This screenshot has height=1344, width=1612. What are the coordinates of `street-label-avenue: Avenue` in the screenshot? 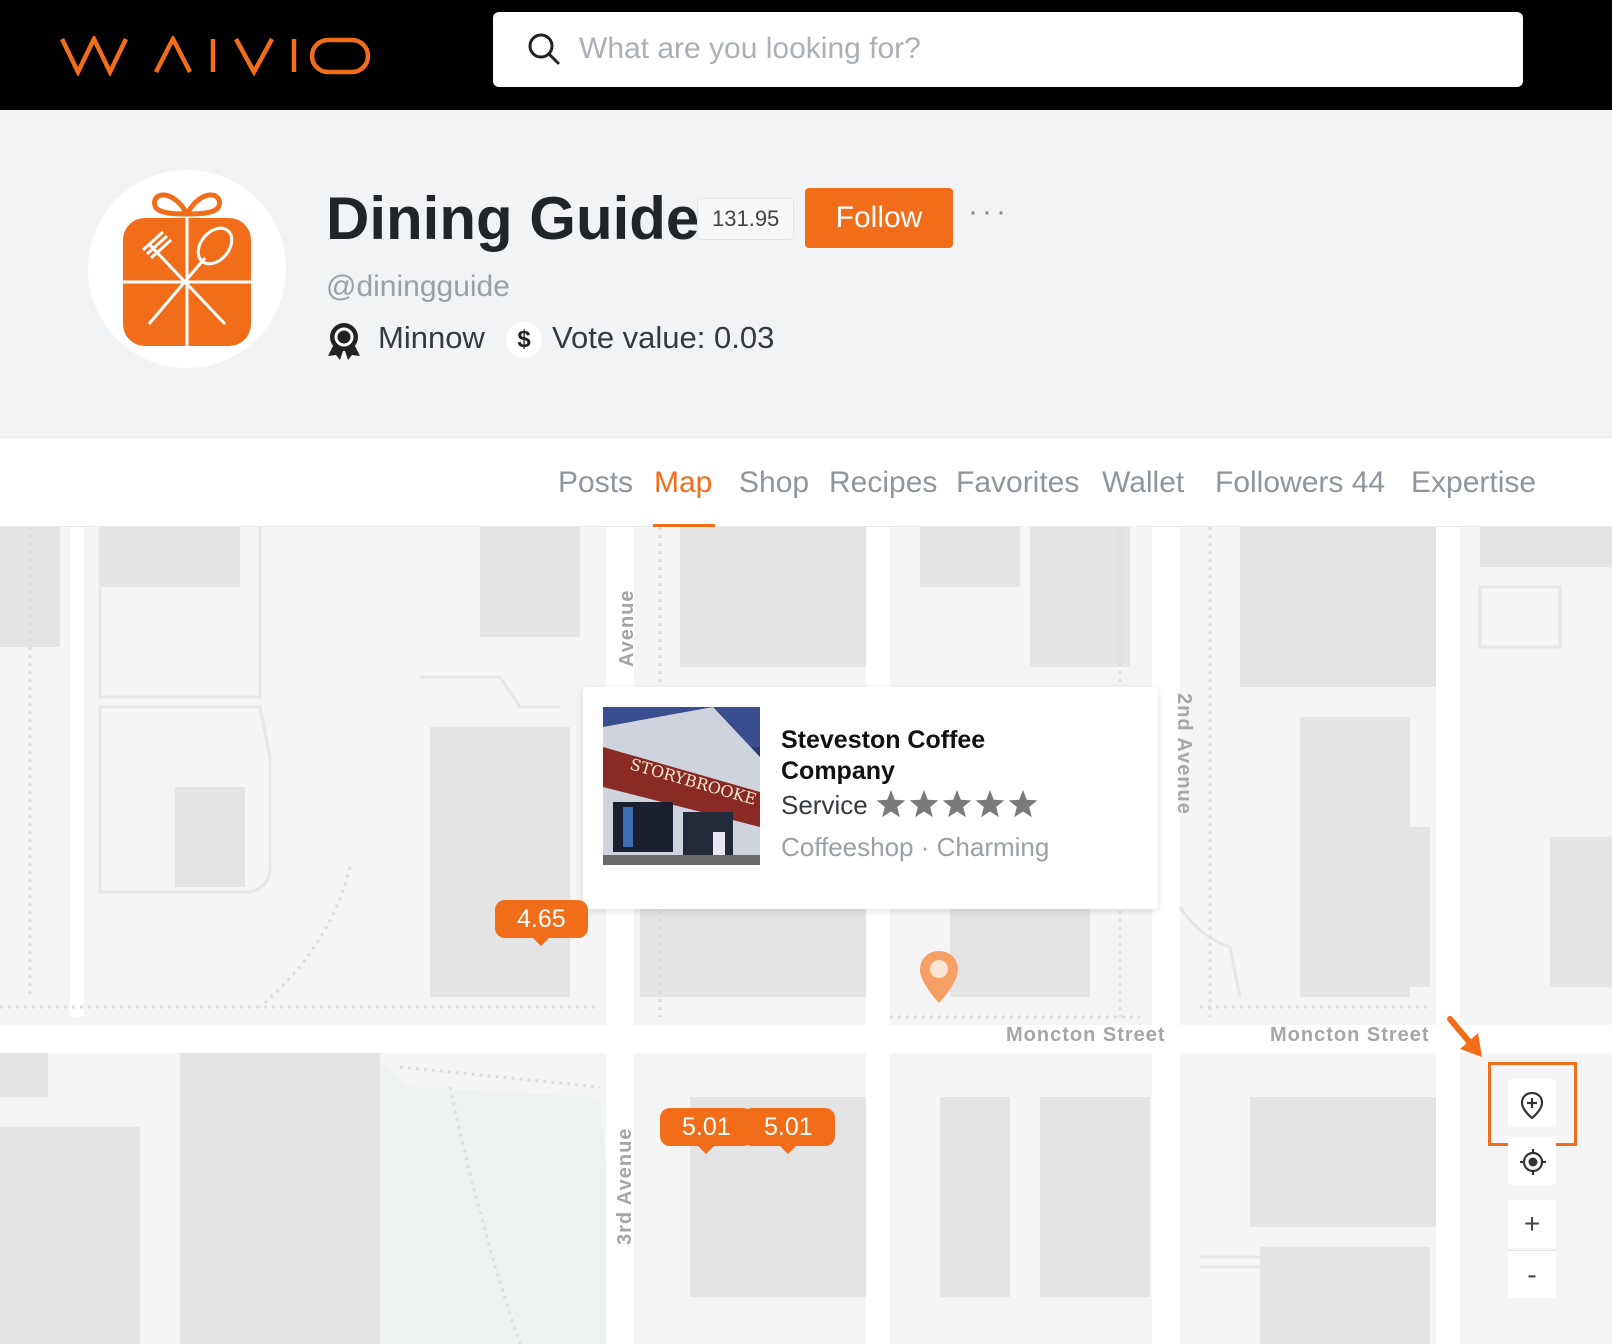 It's located at (627, 628).